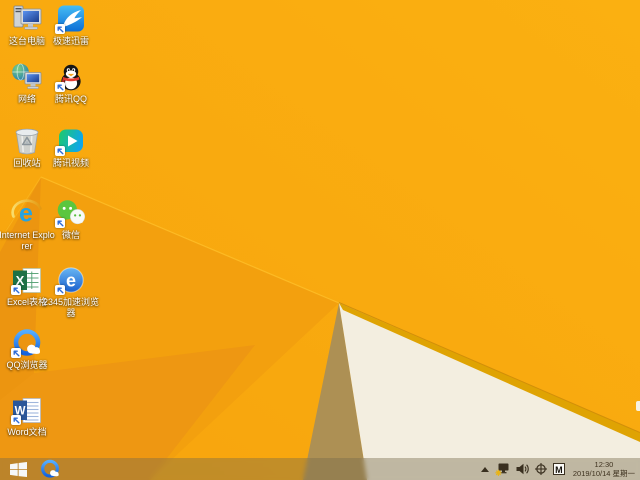  What do you see at coordinates (540, 469) in the screenshot?
I see `crosshair-icon` at bounding box center [540, 469].